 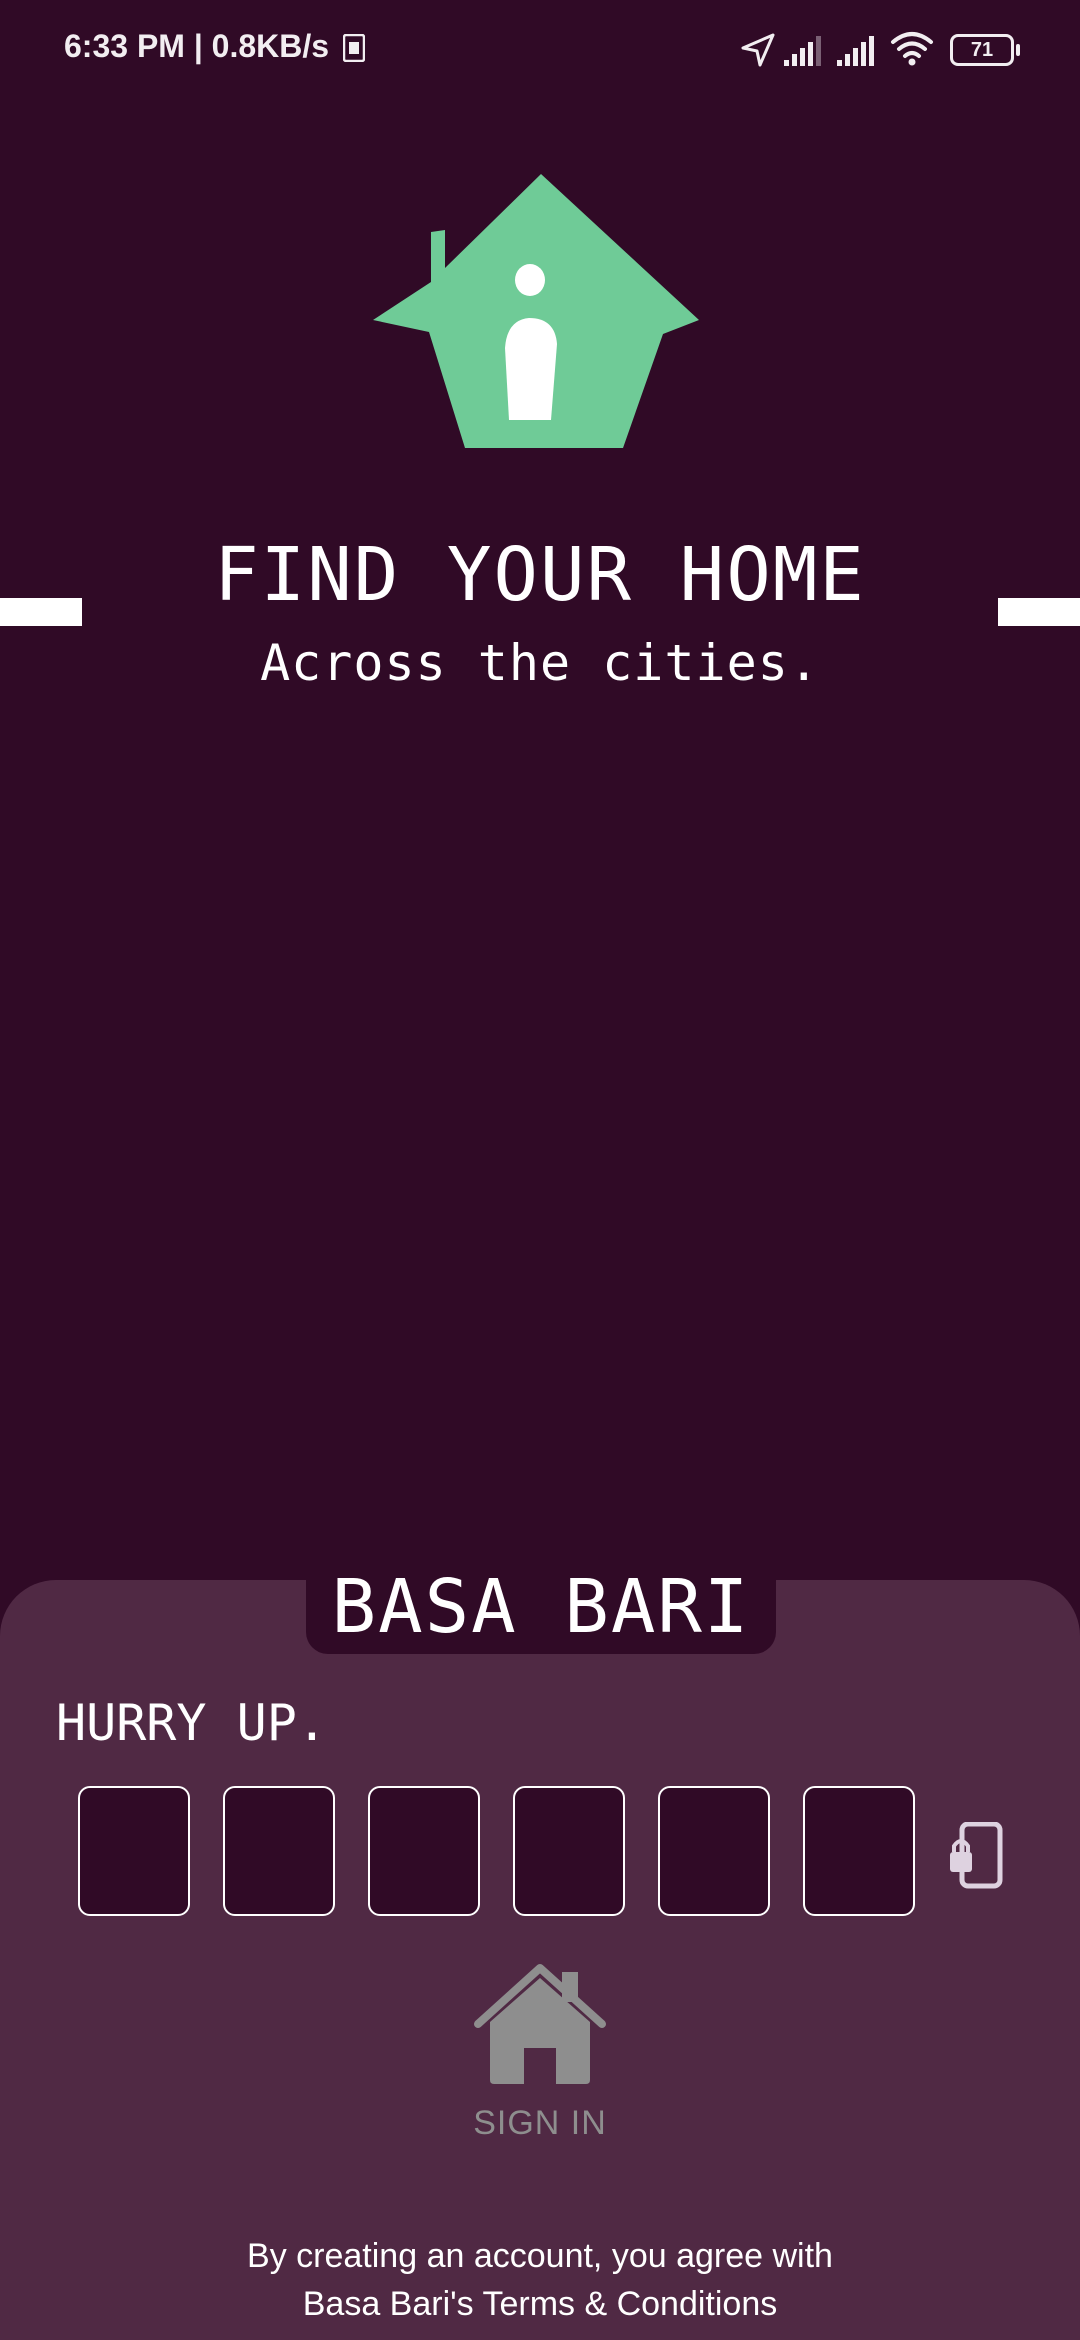 I want to click on battery-icon: 71, so click(x=985, y=50).